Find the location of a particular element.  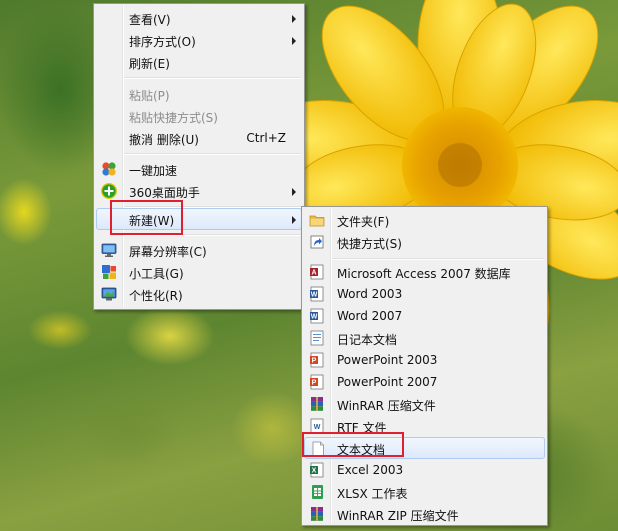

menu-item-screen-resolution: 屏幕分辨率(C) is located at coordinates (199, 250).